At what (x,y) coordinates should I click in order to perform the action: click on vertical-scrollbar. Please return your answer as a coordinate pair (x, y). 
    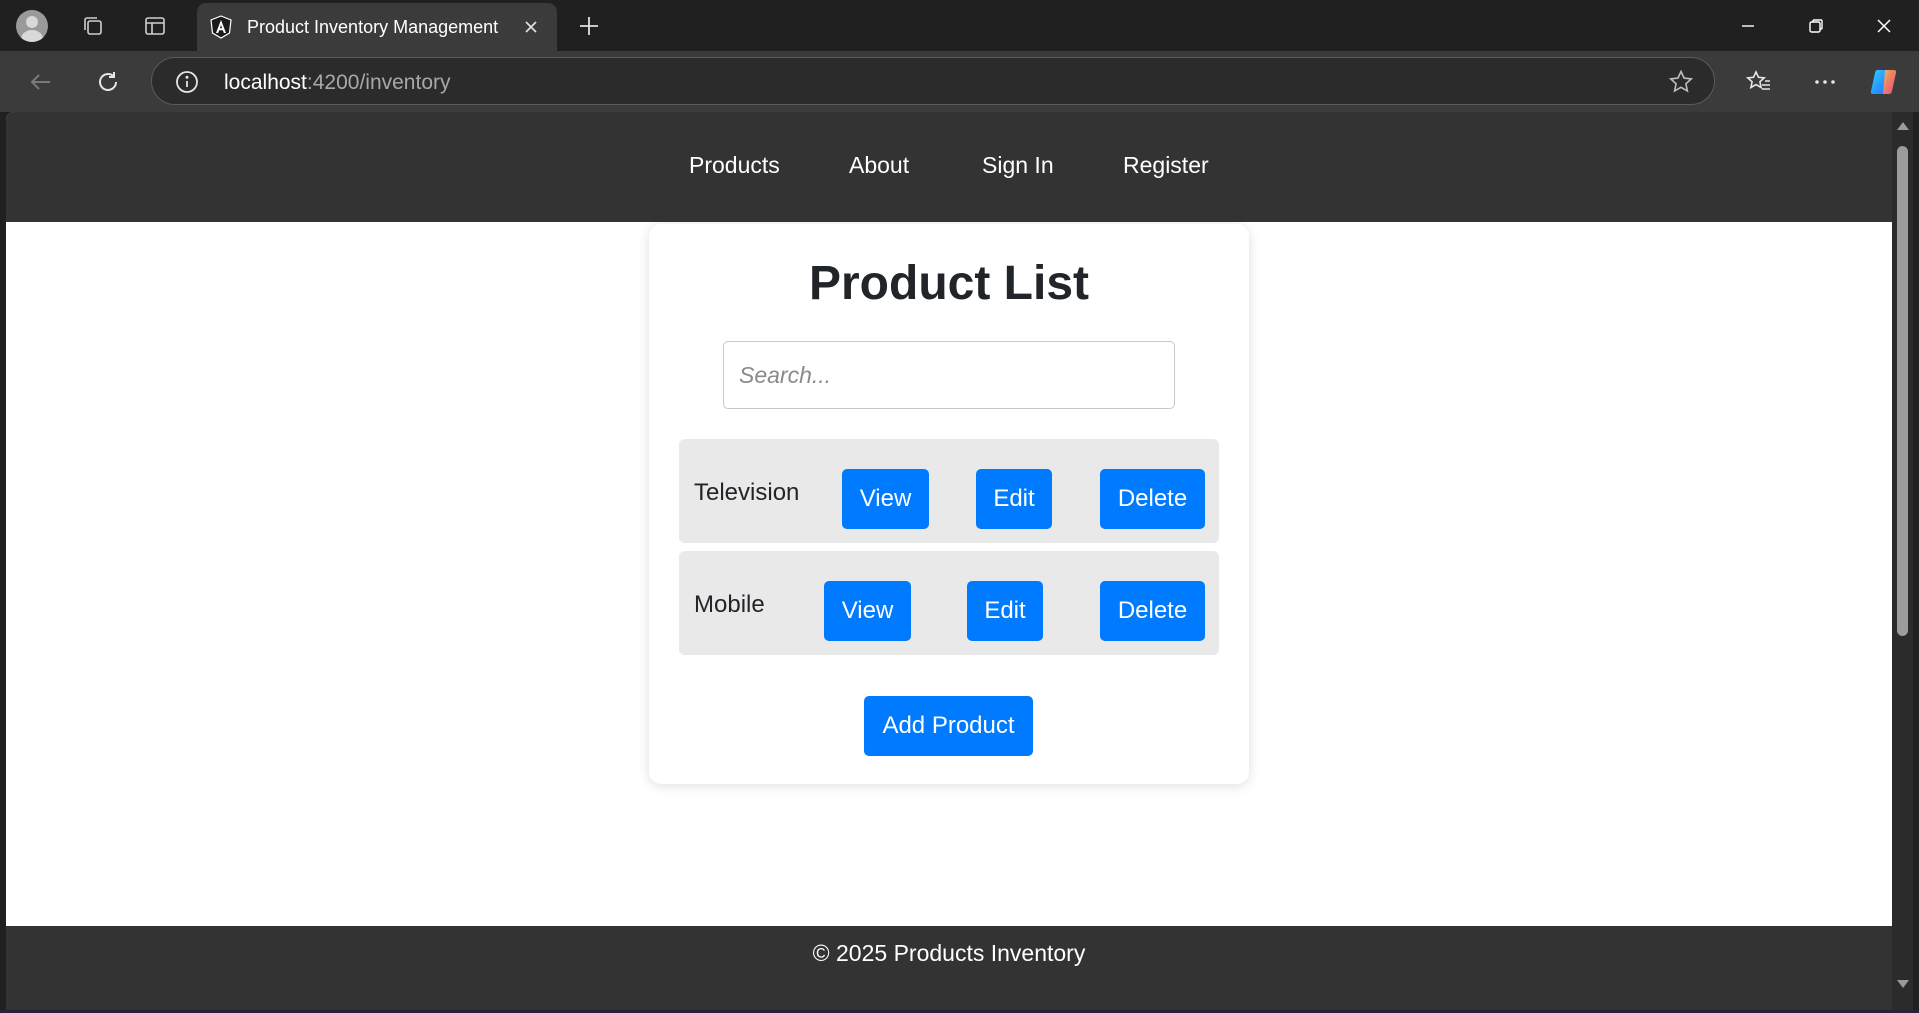
    Looking at the image, I should click on (1902, 561).